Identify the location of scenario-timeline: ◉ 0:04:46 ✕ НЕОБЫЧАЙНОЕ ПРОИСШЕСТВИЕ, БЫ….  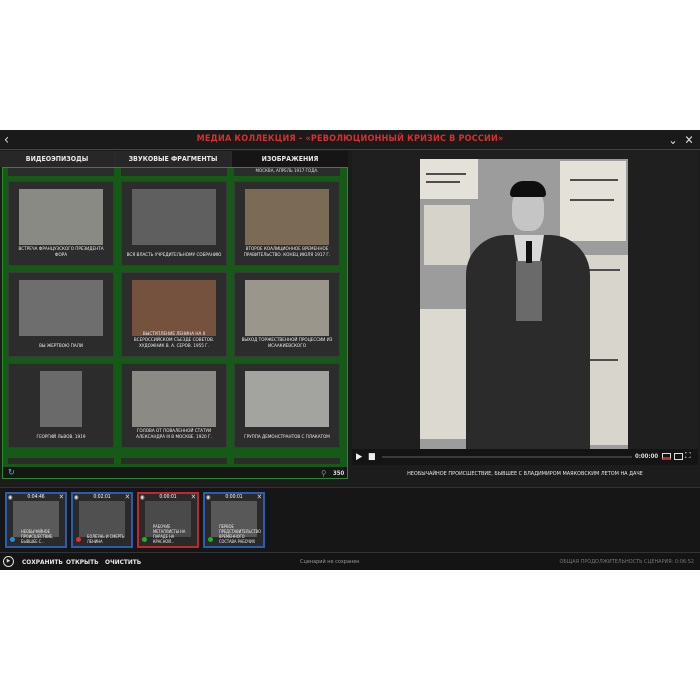
(350, 519).